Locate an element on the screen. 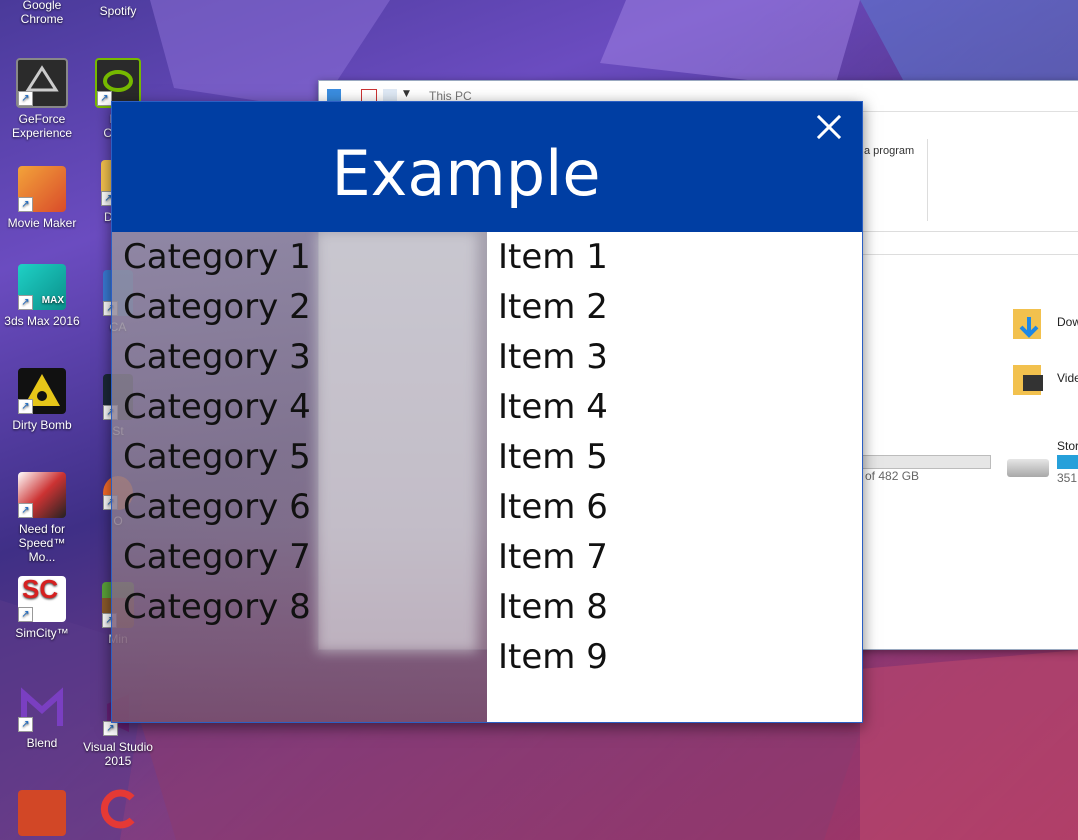 This screenshot has width=1078, height=840. close-icon is located at coordinates (829, 127).